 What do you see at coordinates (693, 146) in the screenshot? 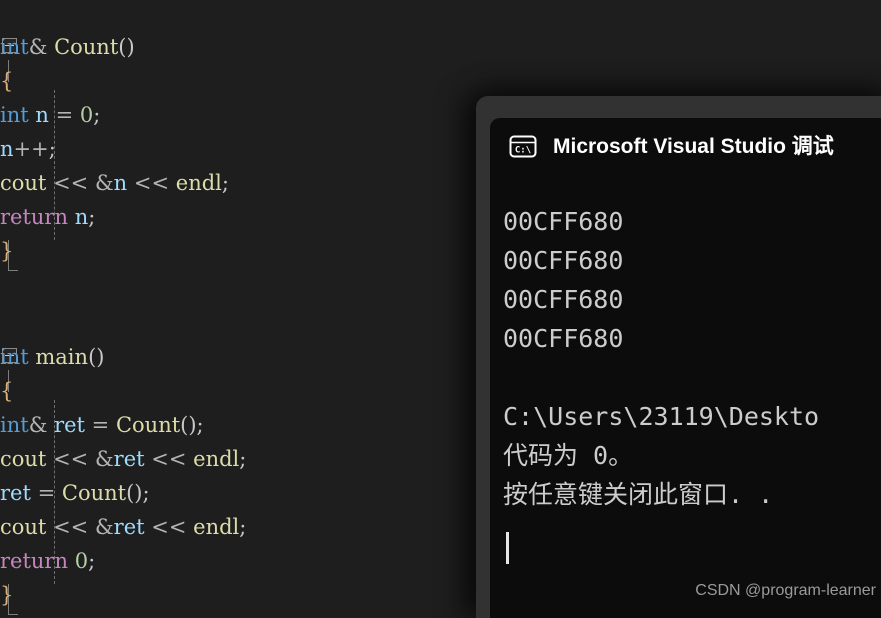
I see `console-title-text: Microsoft Visual Studio 调试` at bounding box center [693, 146].